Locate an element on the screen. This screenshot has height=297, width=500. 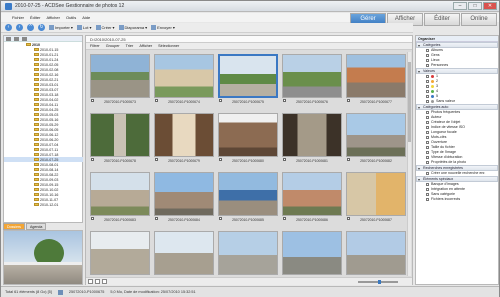
photo-thumbnail: 25072010-P1000684 is located at coordinates (184, 200).